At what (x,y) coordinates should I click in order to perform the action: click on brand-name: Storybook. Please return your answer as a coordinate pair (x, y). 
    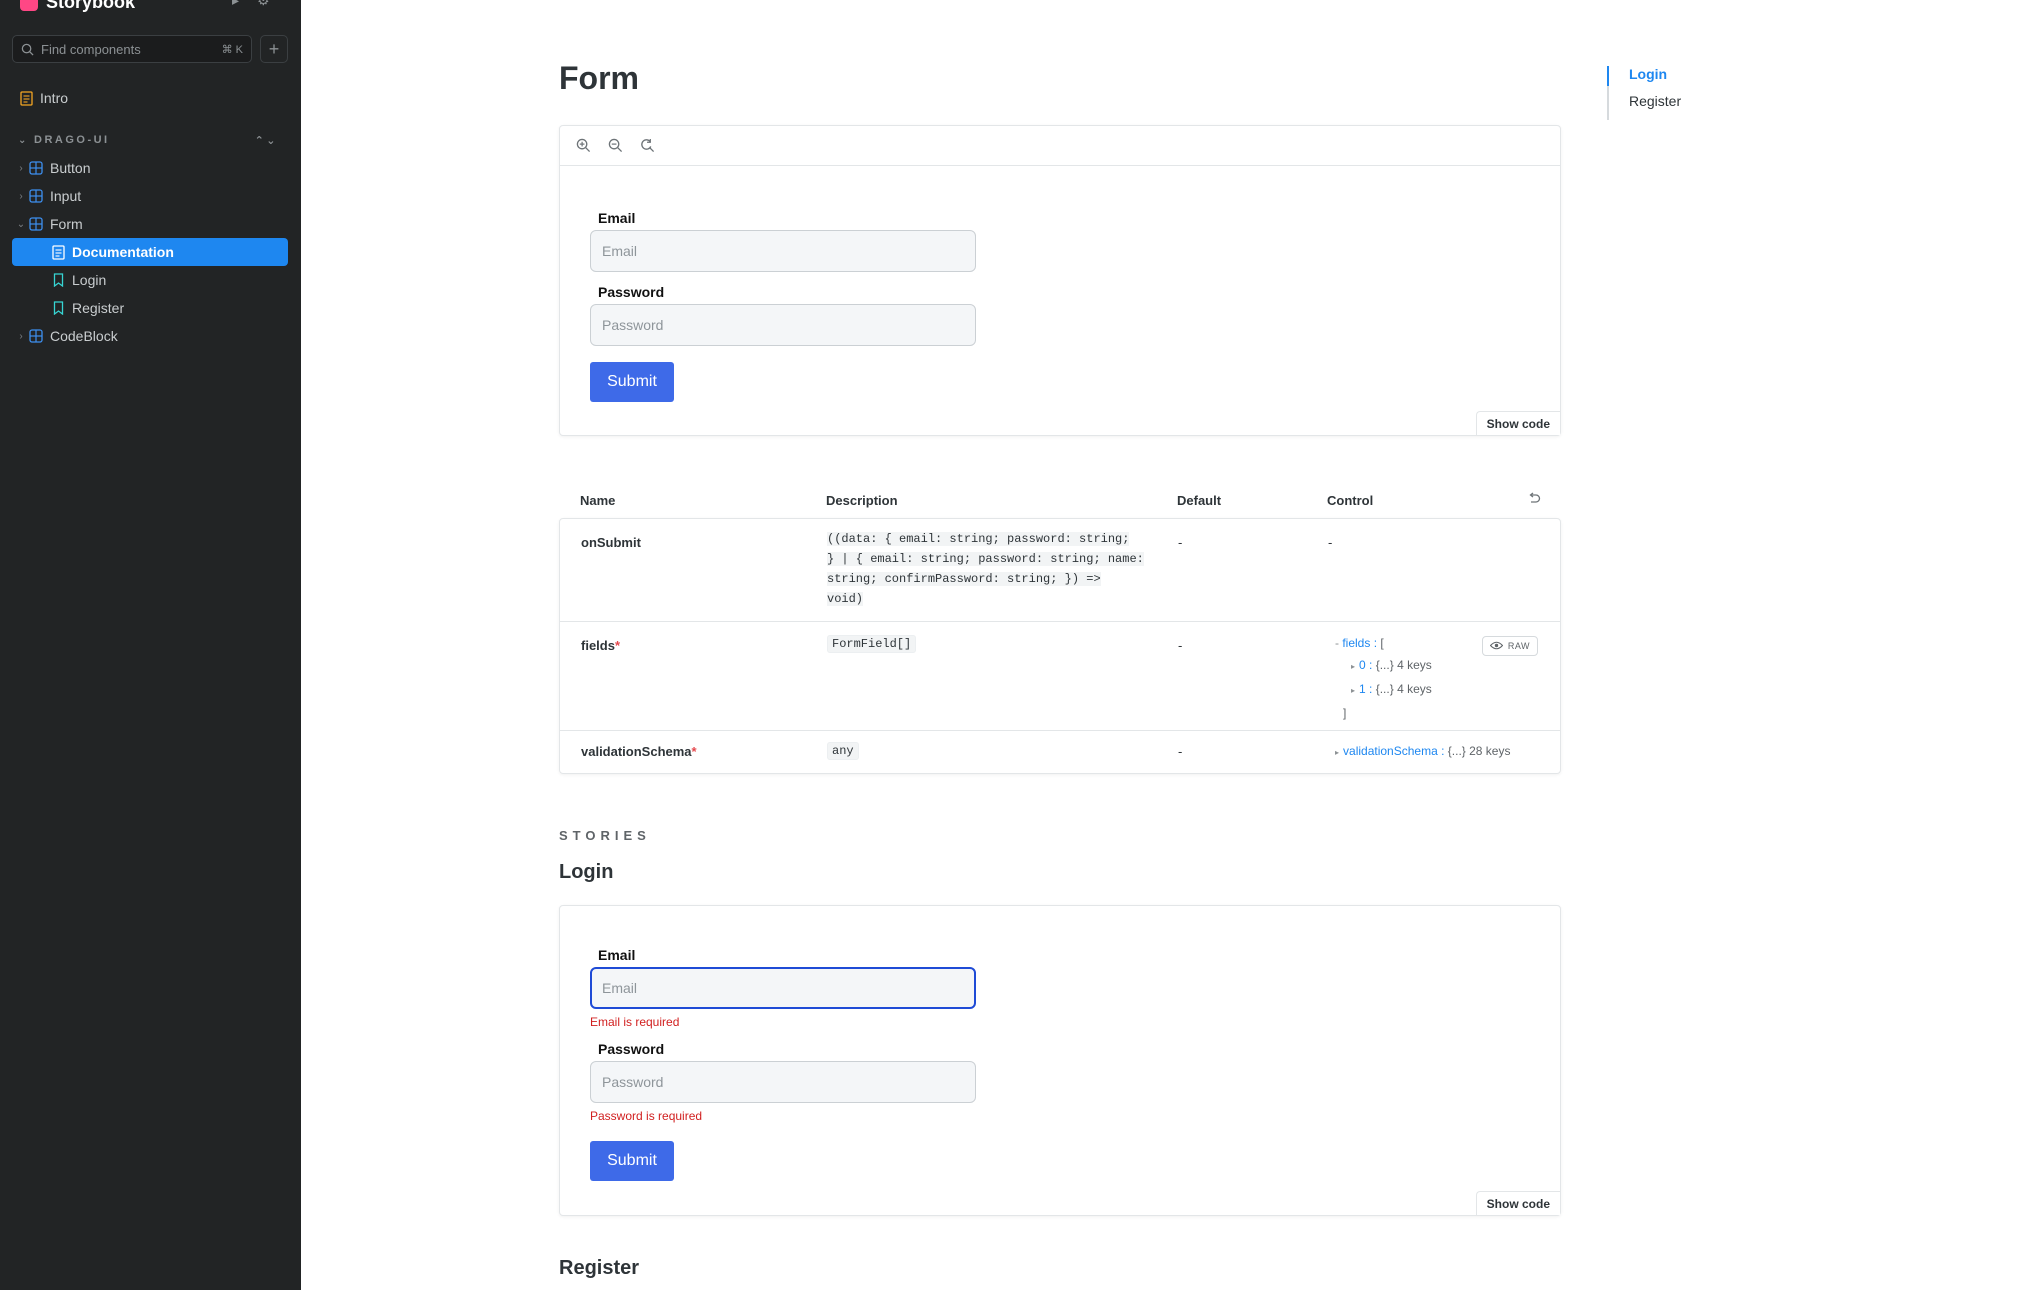
    Looking at the image, I should click on (91, 6).